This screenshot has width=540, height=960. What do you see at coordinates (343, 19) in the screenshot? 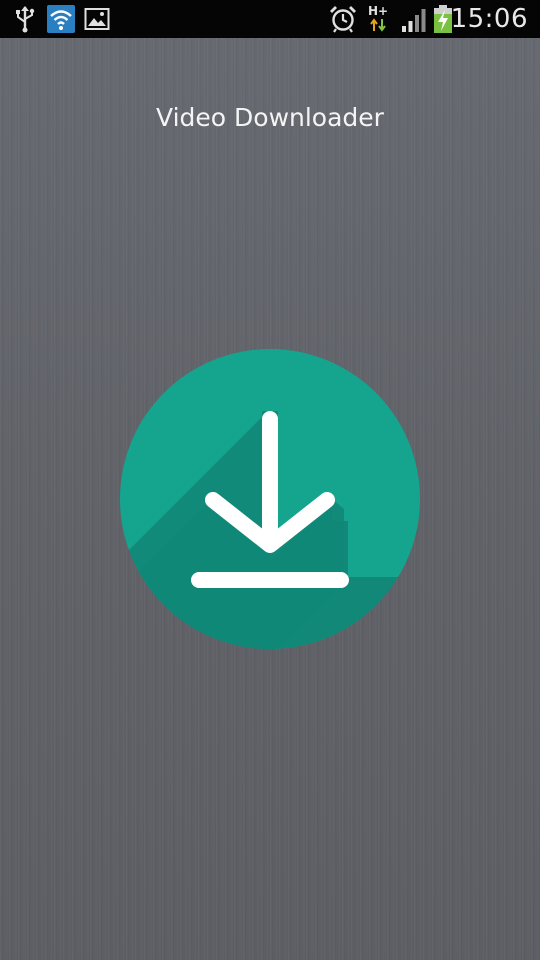
I see `alarm-icon` at bounding box center [343, 19].